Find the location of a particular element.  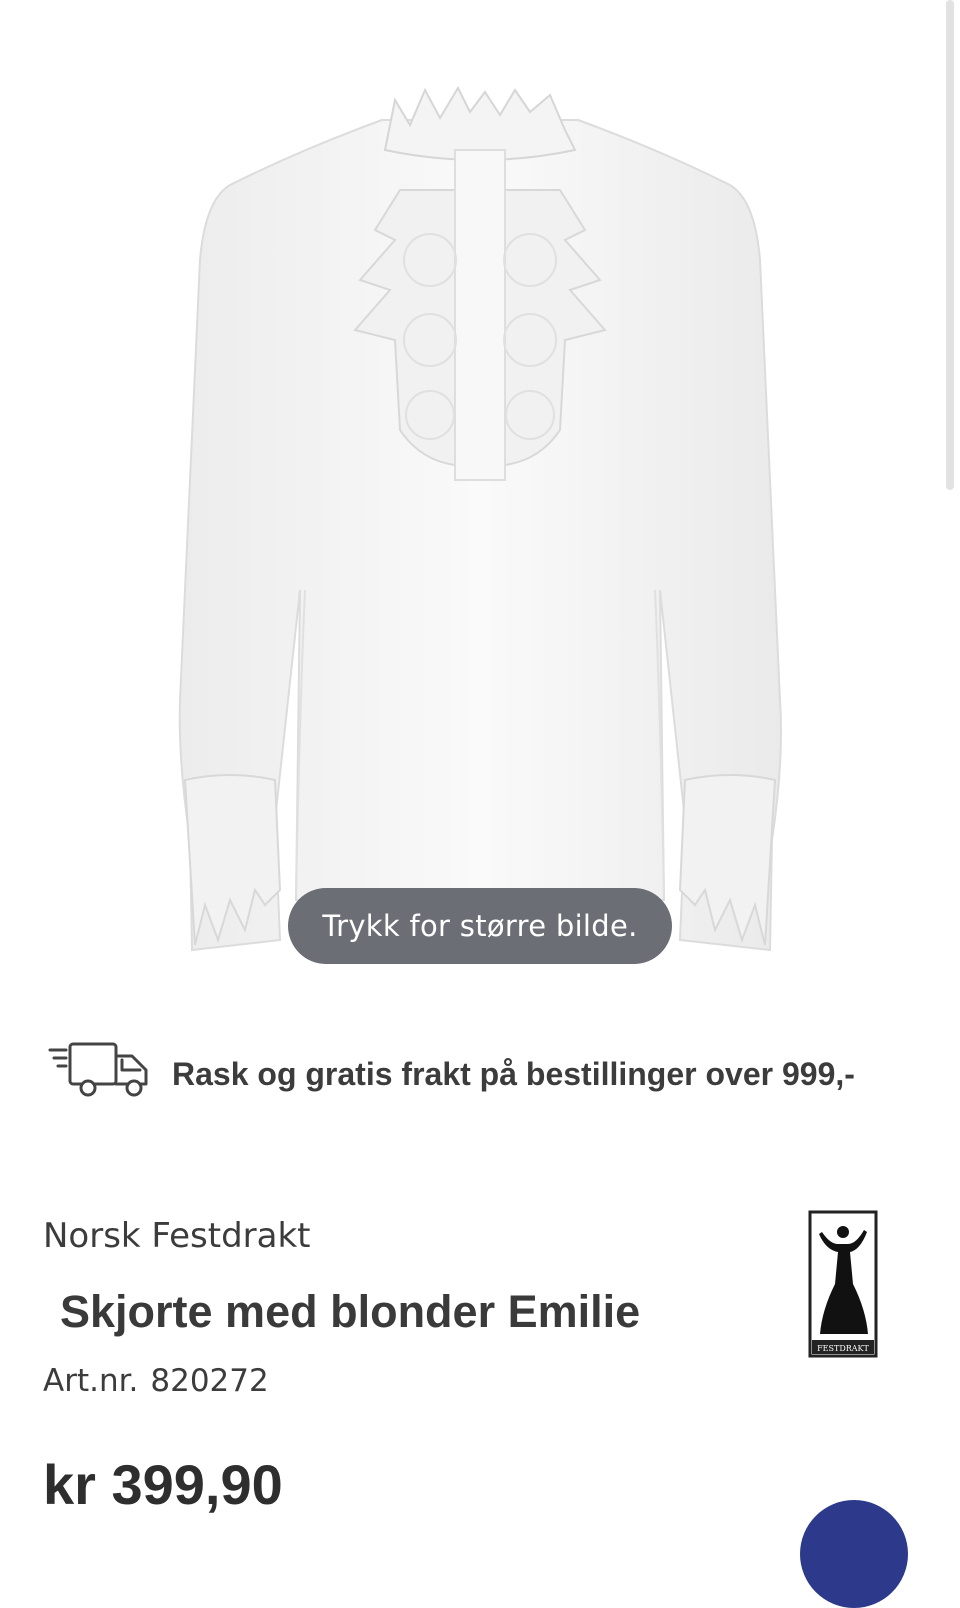

brand-logo-script: Norsk is located at coordinates (837, 1337).